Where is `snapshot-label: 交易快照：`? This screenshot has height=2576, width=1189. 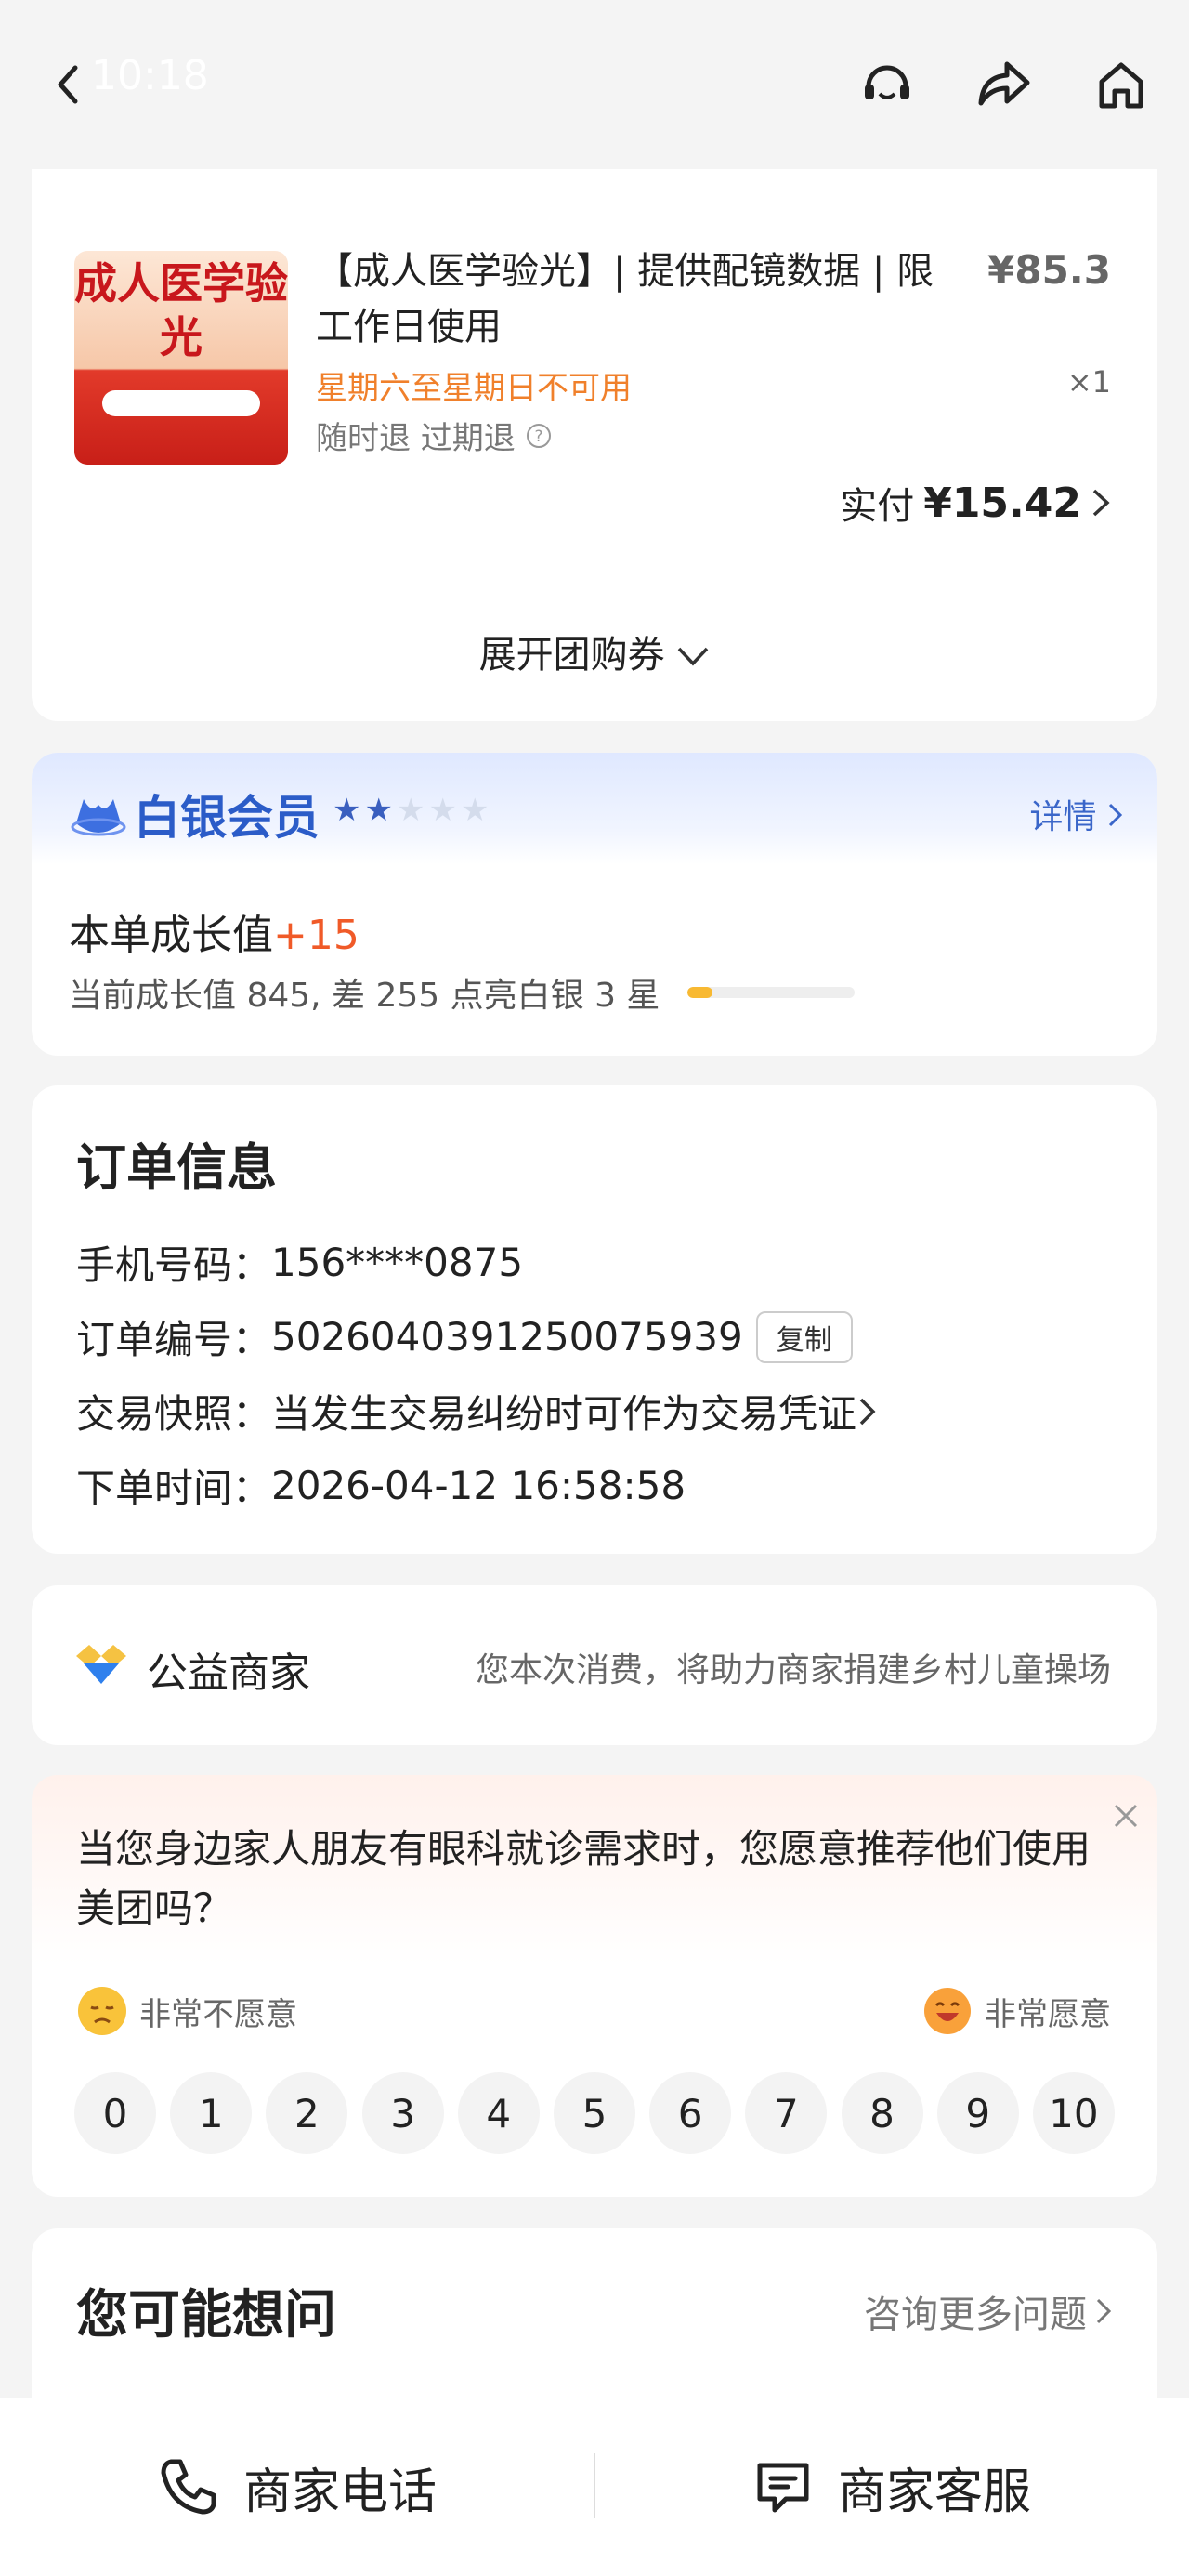 snapshot-label: 交易快照： is located at coordinates (174, 1414).